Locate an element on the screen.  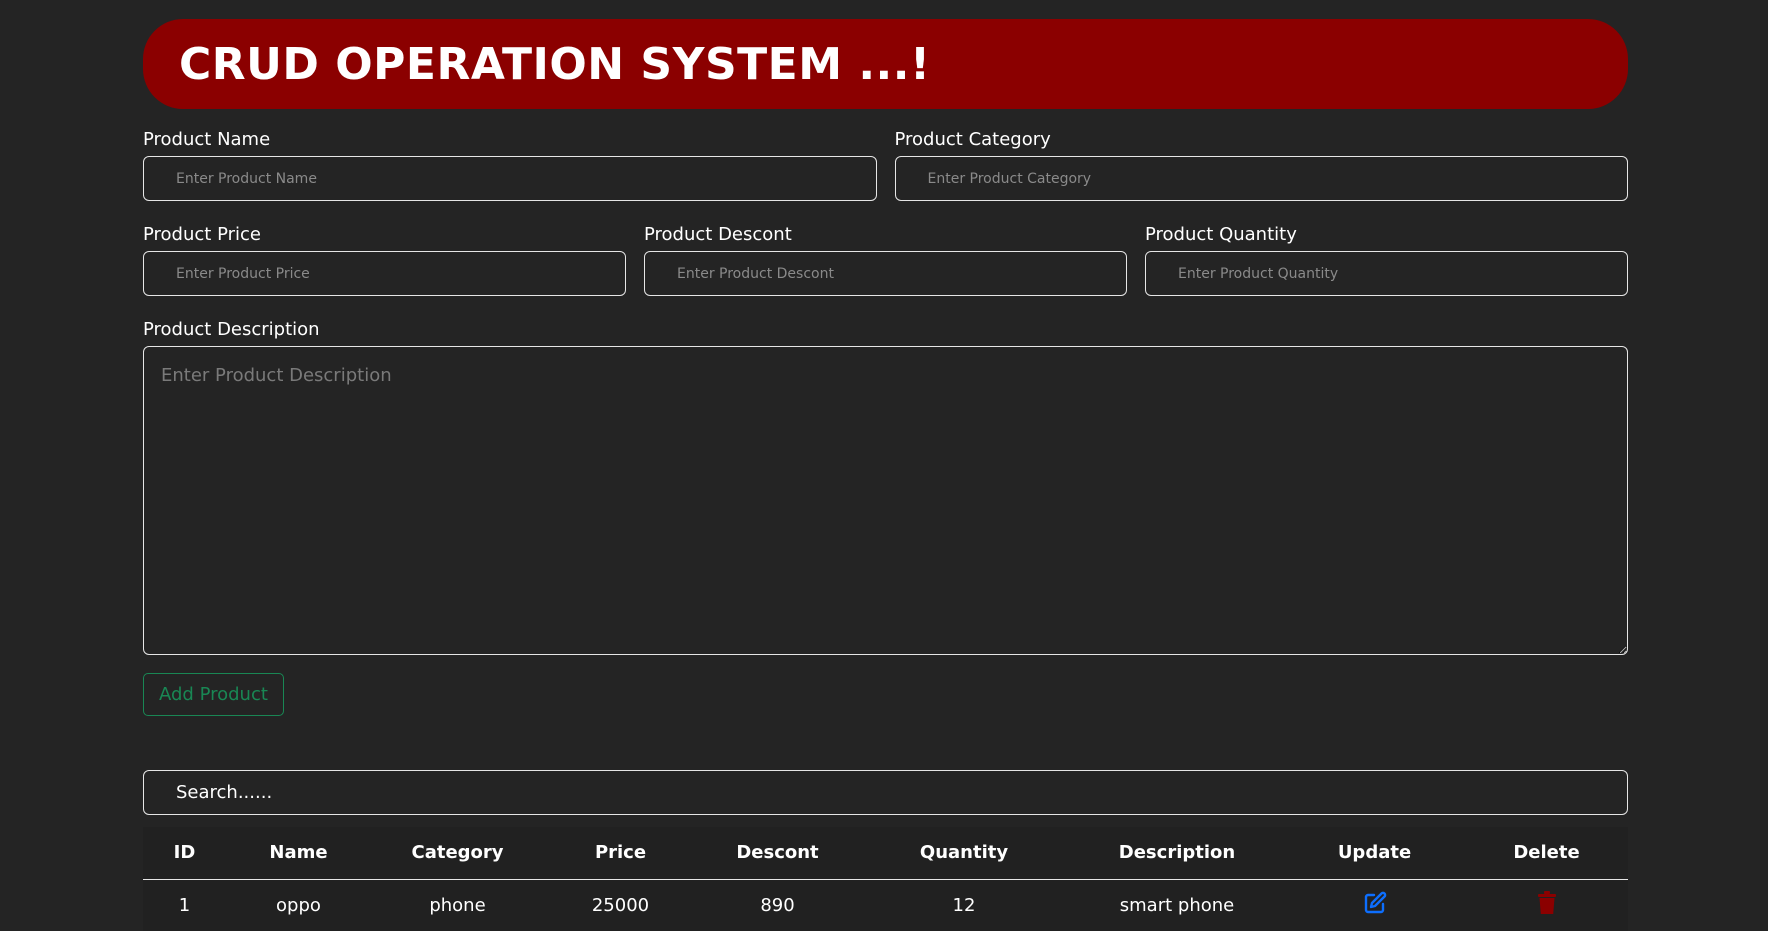
form-row-1: Product Name Product Category is located at coordinates (885, 165).